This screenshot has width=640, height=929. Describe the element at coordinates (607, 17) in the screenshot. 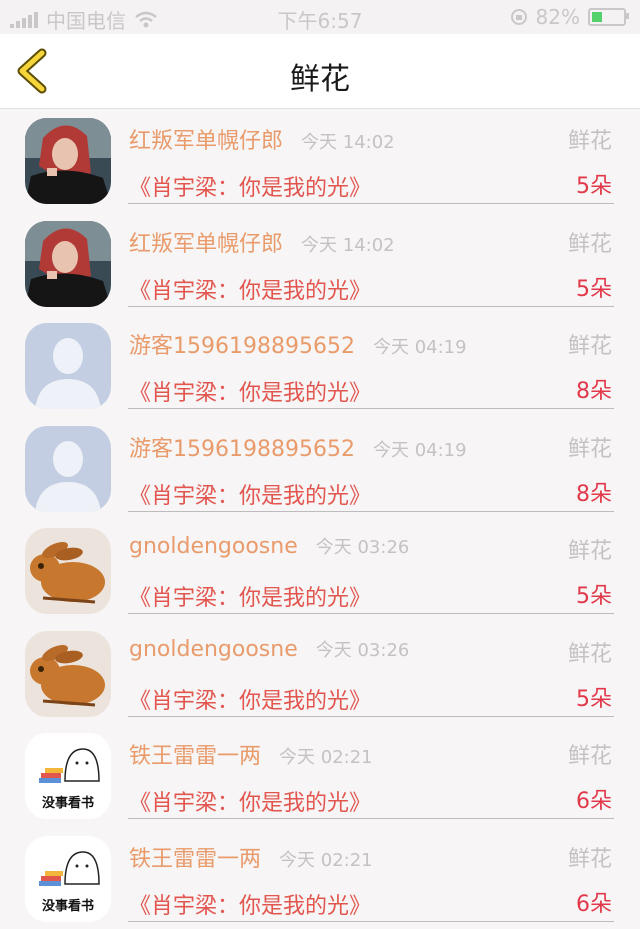

I see `battery-icon` at that location.